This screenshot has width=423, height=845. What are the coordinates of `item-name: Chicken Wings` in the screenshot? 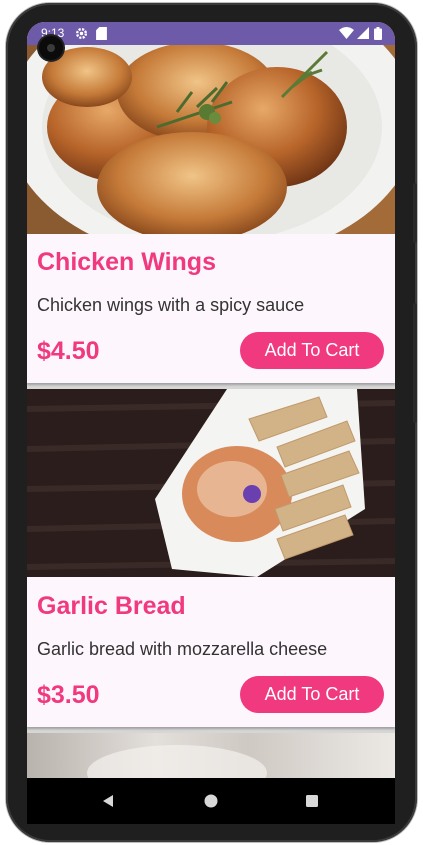 It's located at (126, 262).